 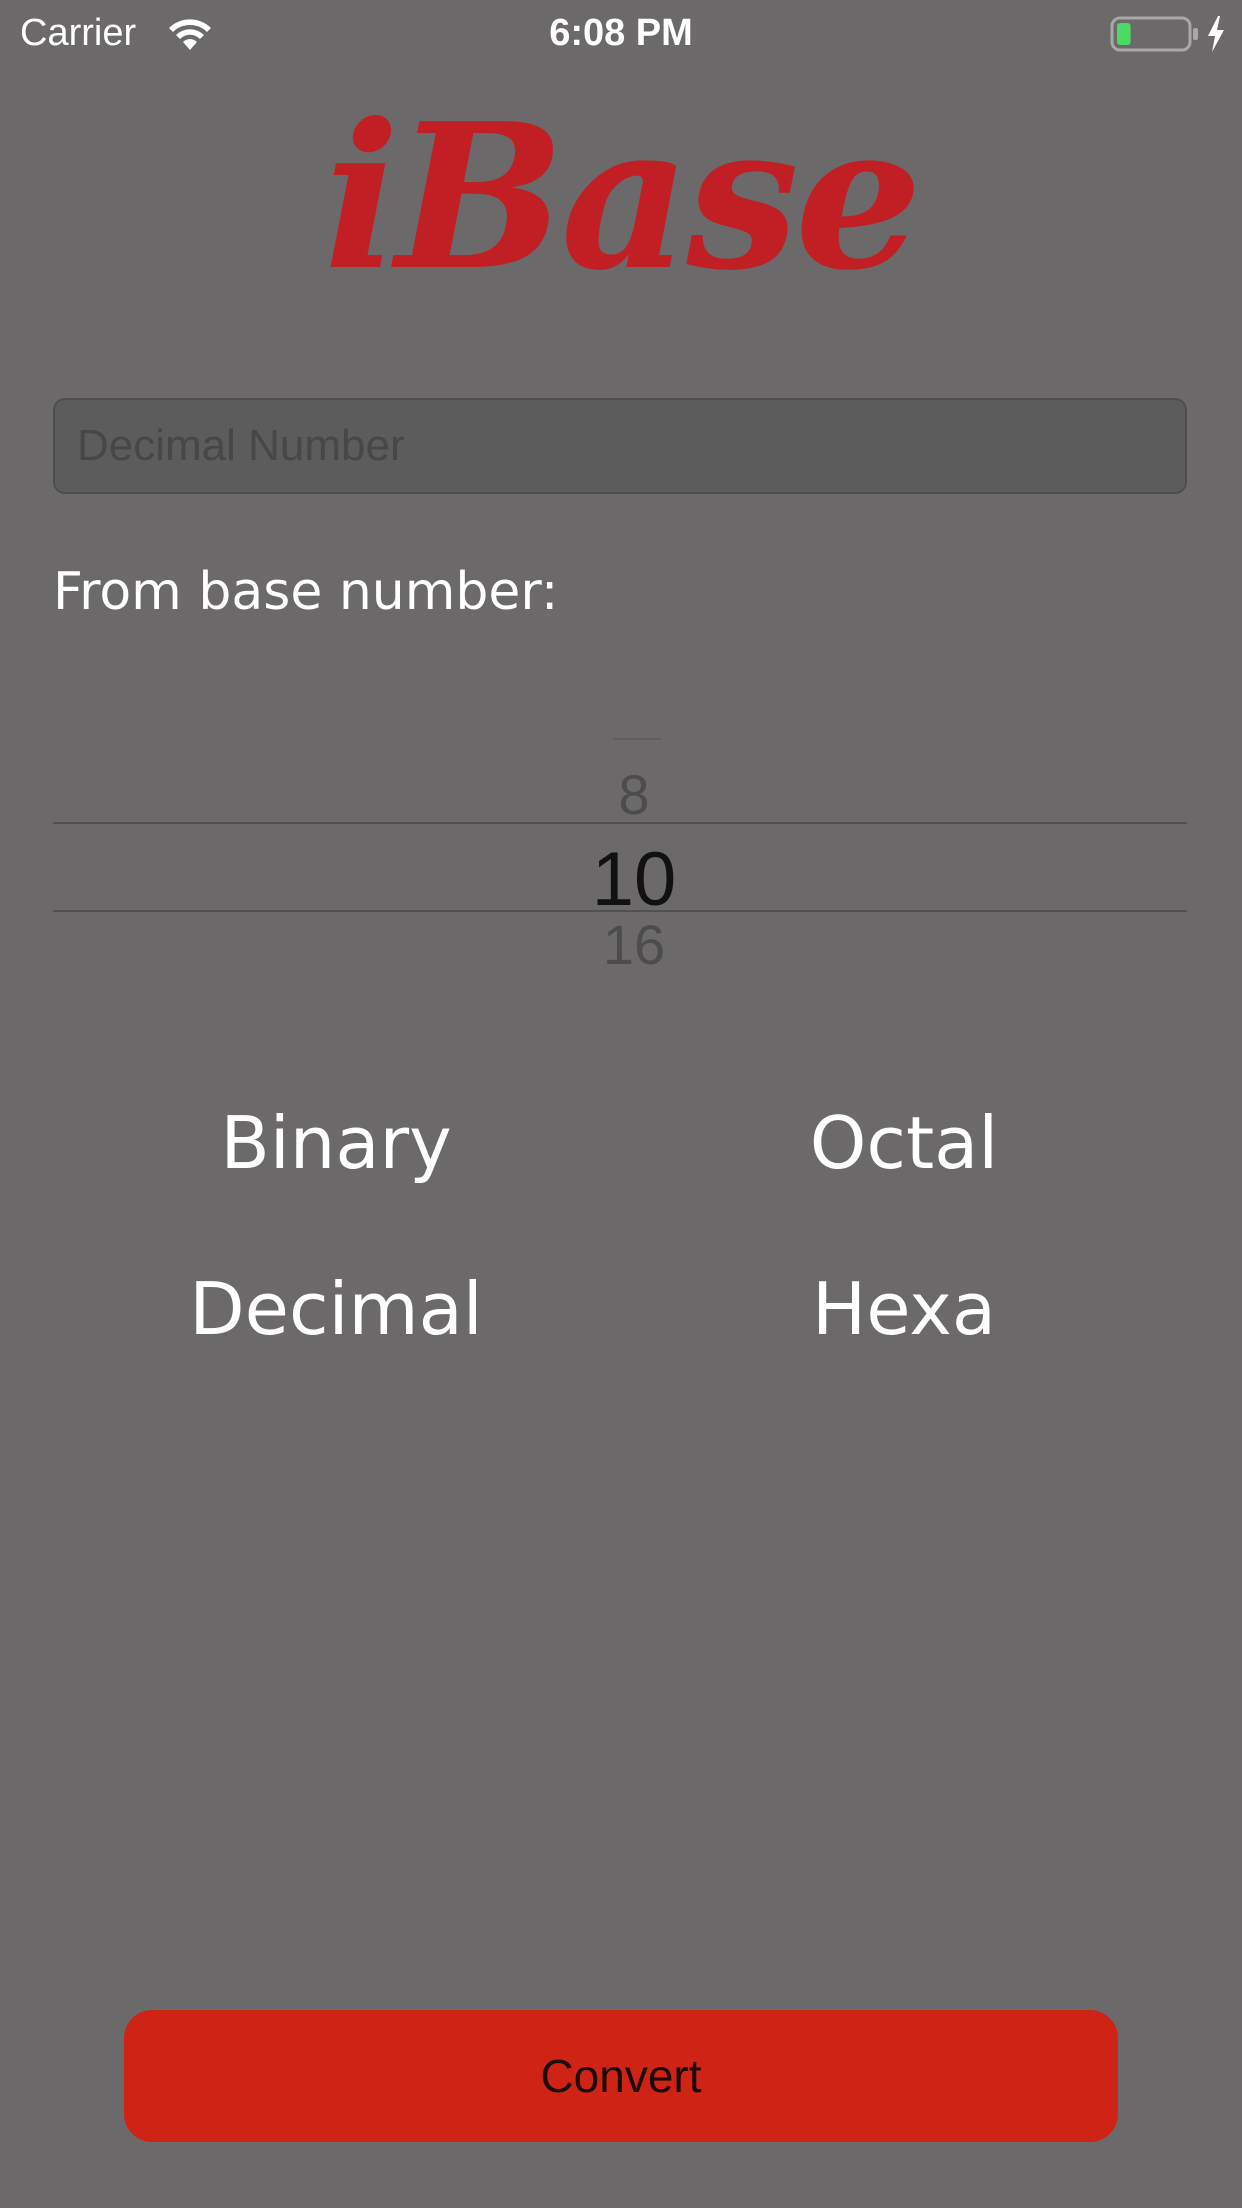 I want to click on battery-icon, so click(x=1154, y=34).